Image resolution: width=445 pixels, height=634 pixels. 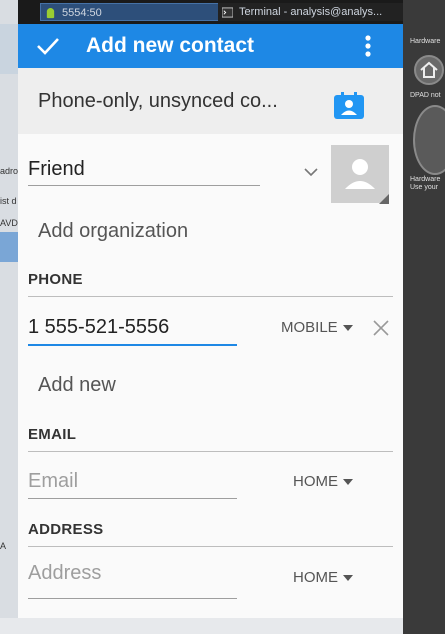 What do you see at coordinates (368, 46) in the screenshot?
I see `more-vert-icon` at bounding box center [368, 46].